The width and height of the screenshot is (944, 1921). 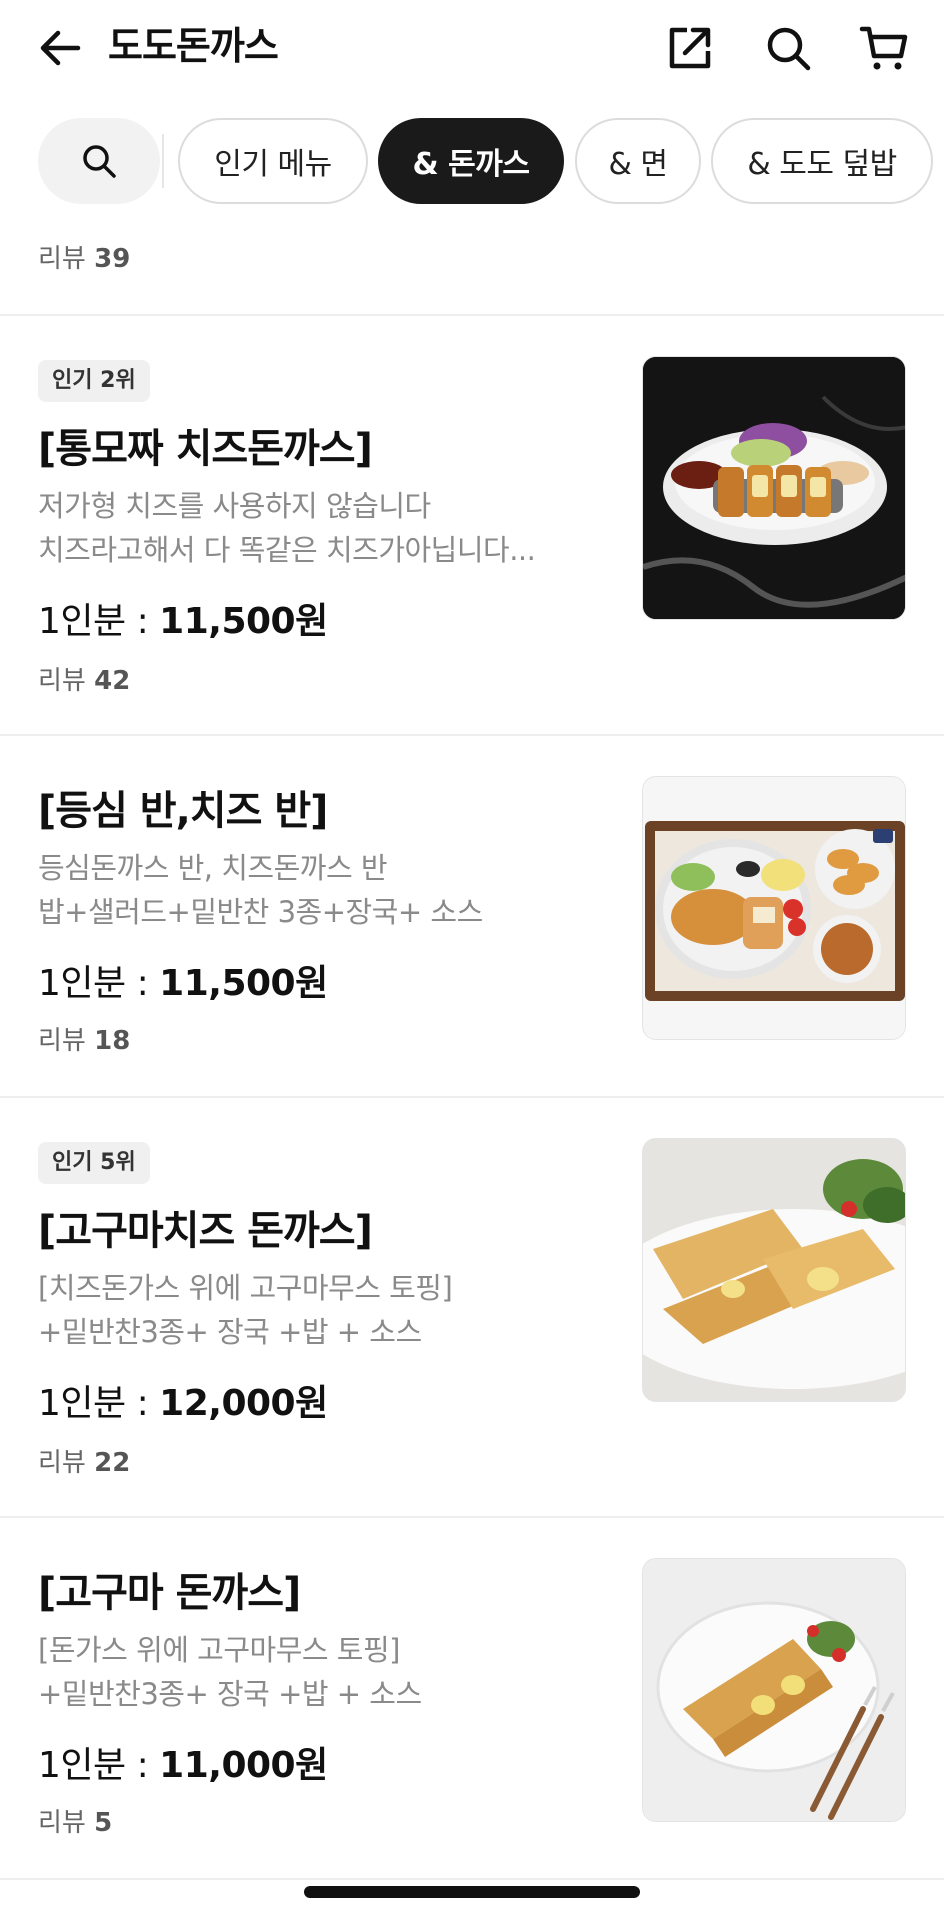 I want to click on menu-search-button, so click(x=99, y=161).